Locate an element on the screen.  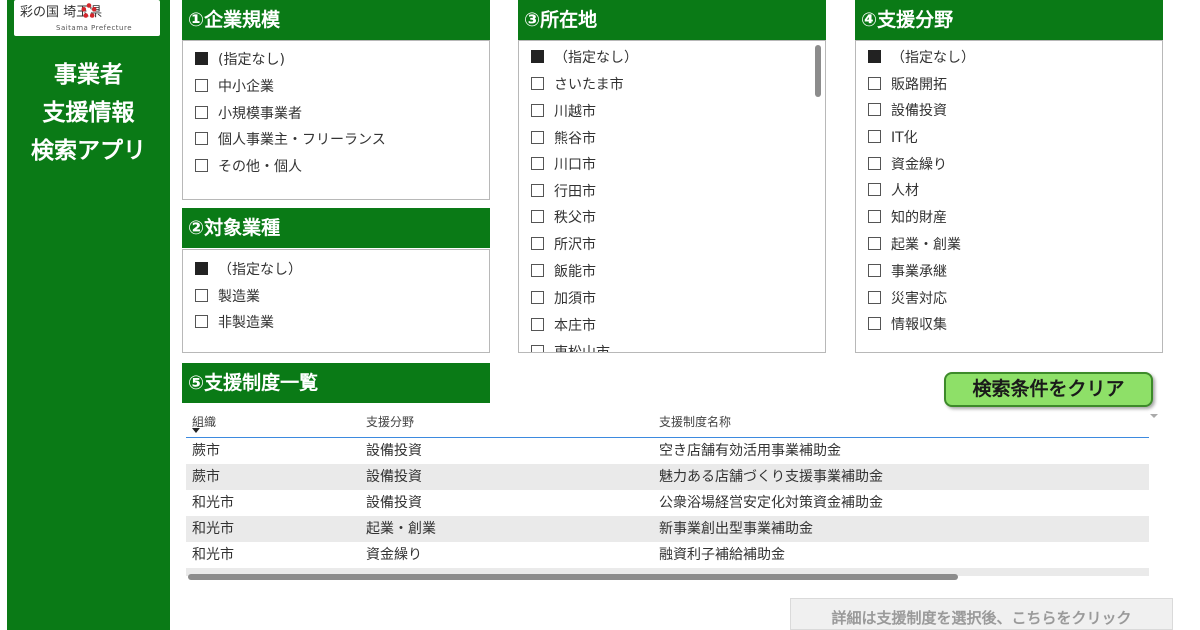
location-option: 本庄市 is located at coordinates (563, 326).